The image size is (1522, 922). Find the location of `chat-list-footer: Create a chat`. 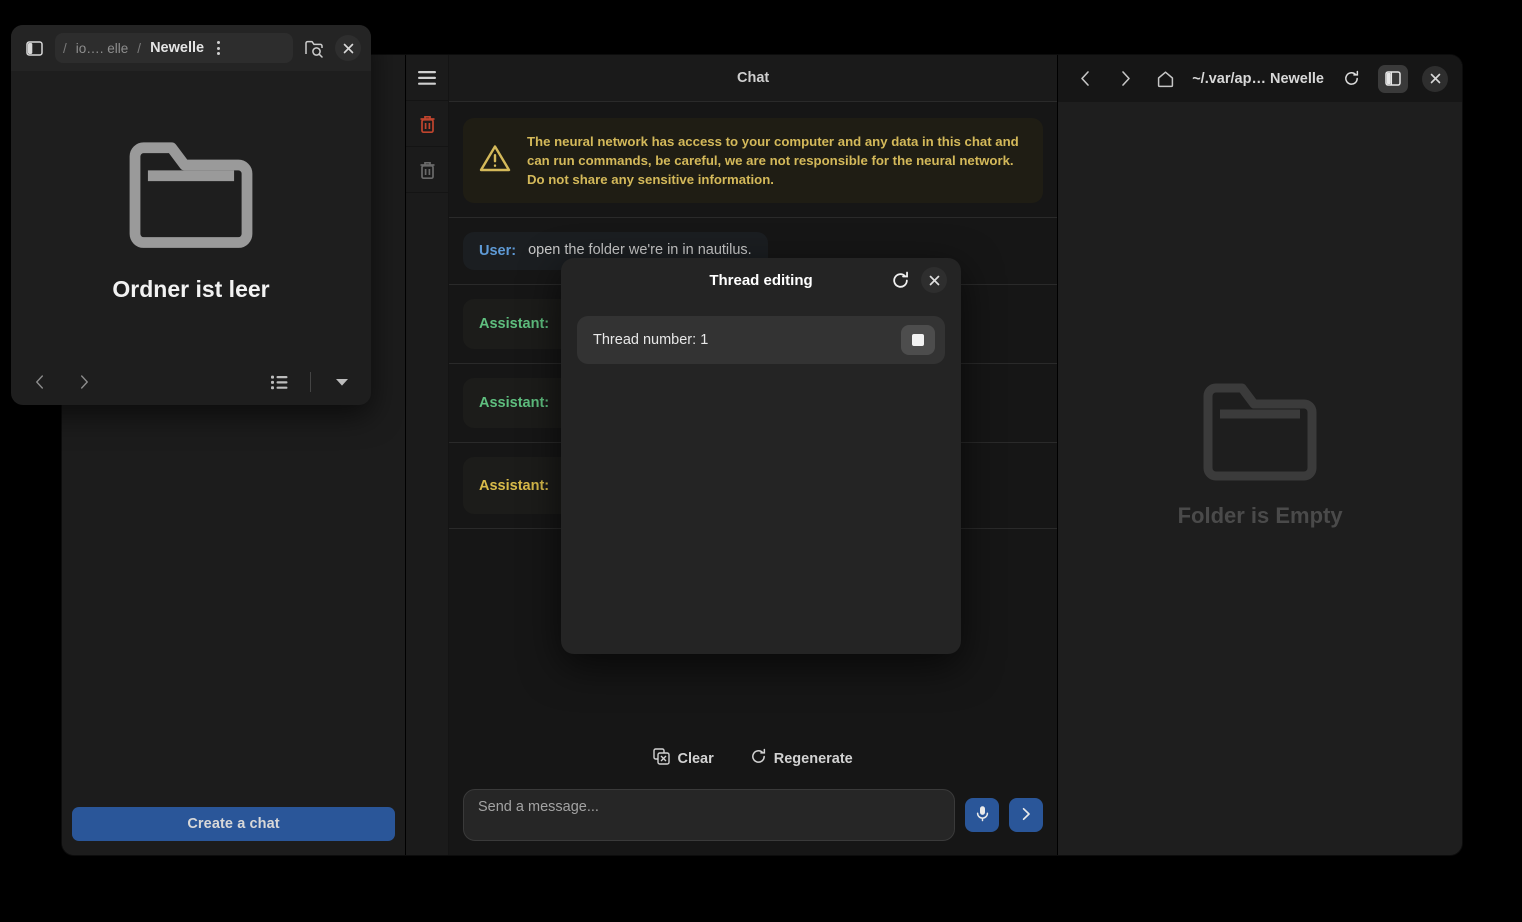

chat-list-footer: Create a chat is located at coordinates (233, 825).